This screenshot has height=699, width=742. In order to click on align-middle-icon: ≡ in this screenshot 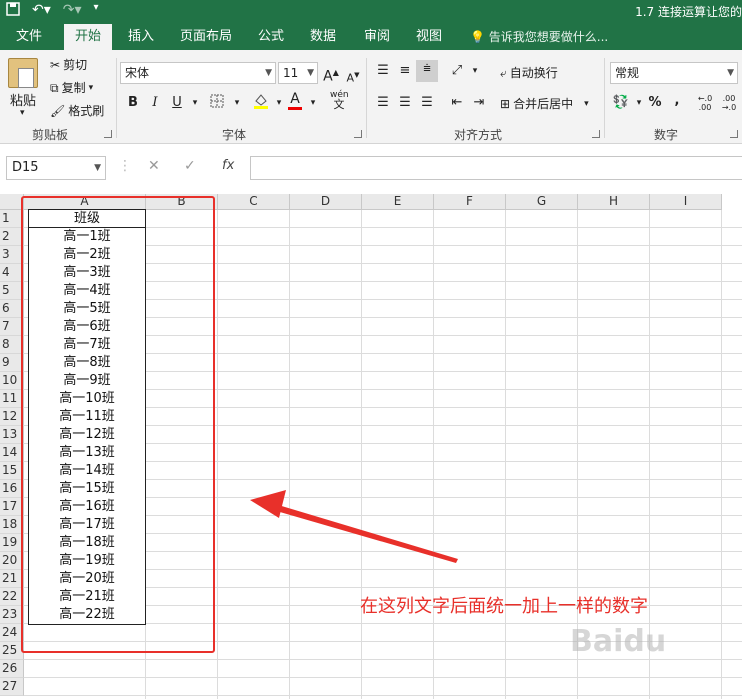, I will do `click(405, 71)`.